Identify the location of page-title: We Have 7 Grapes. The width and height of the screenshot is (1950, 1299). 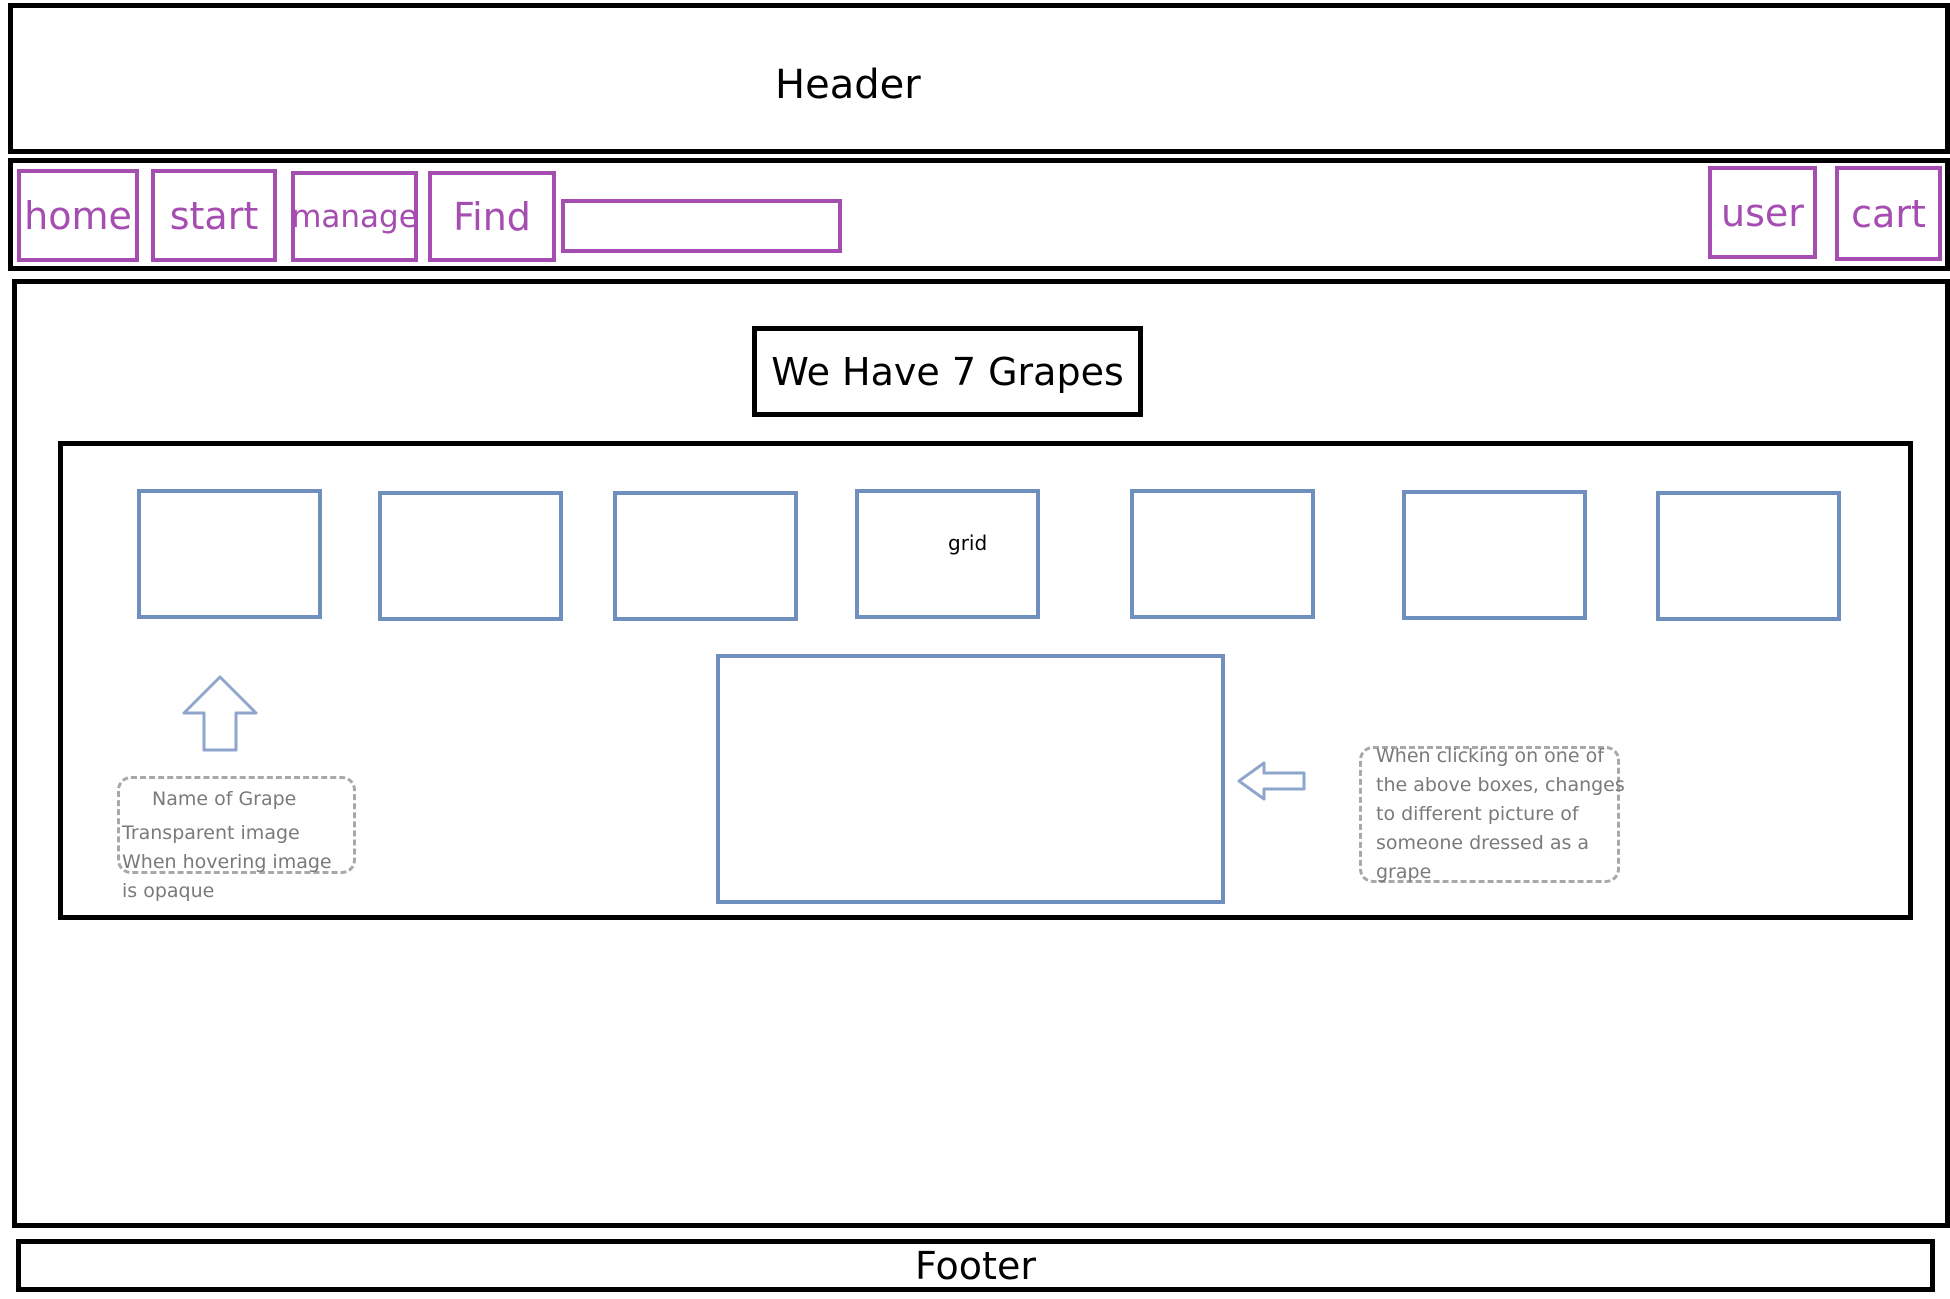
(947, 371).